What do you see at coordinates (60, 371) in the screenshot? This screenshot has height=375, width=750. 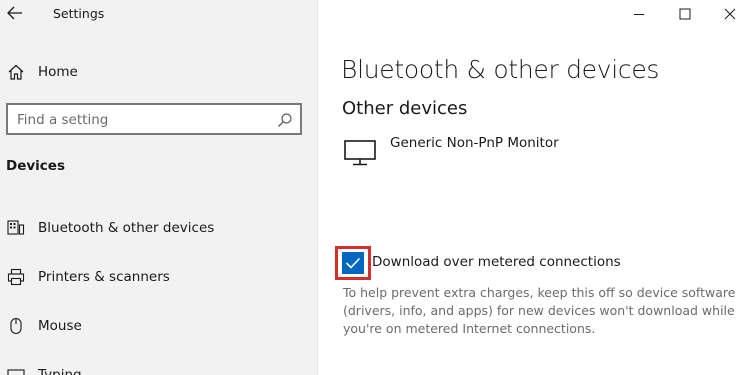 I see `sidebar-item-label: Typing` at bounding box center [60, 371].